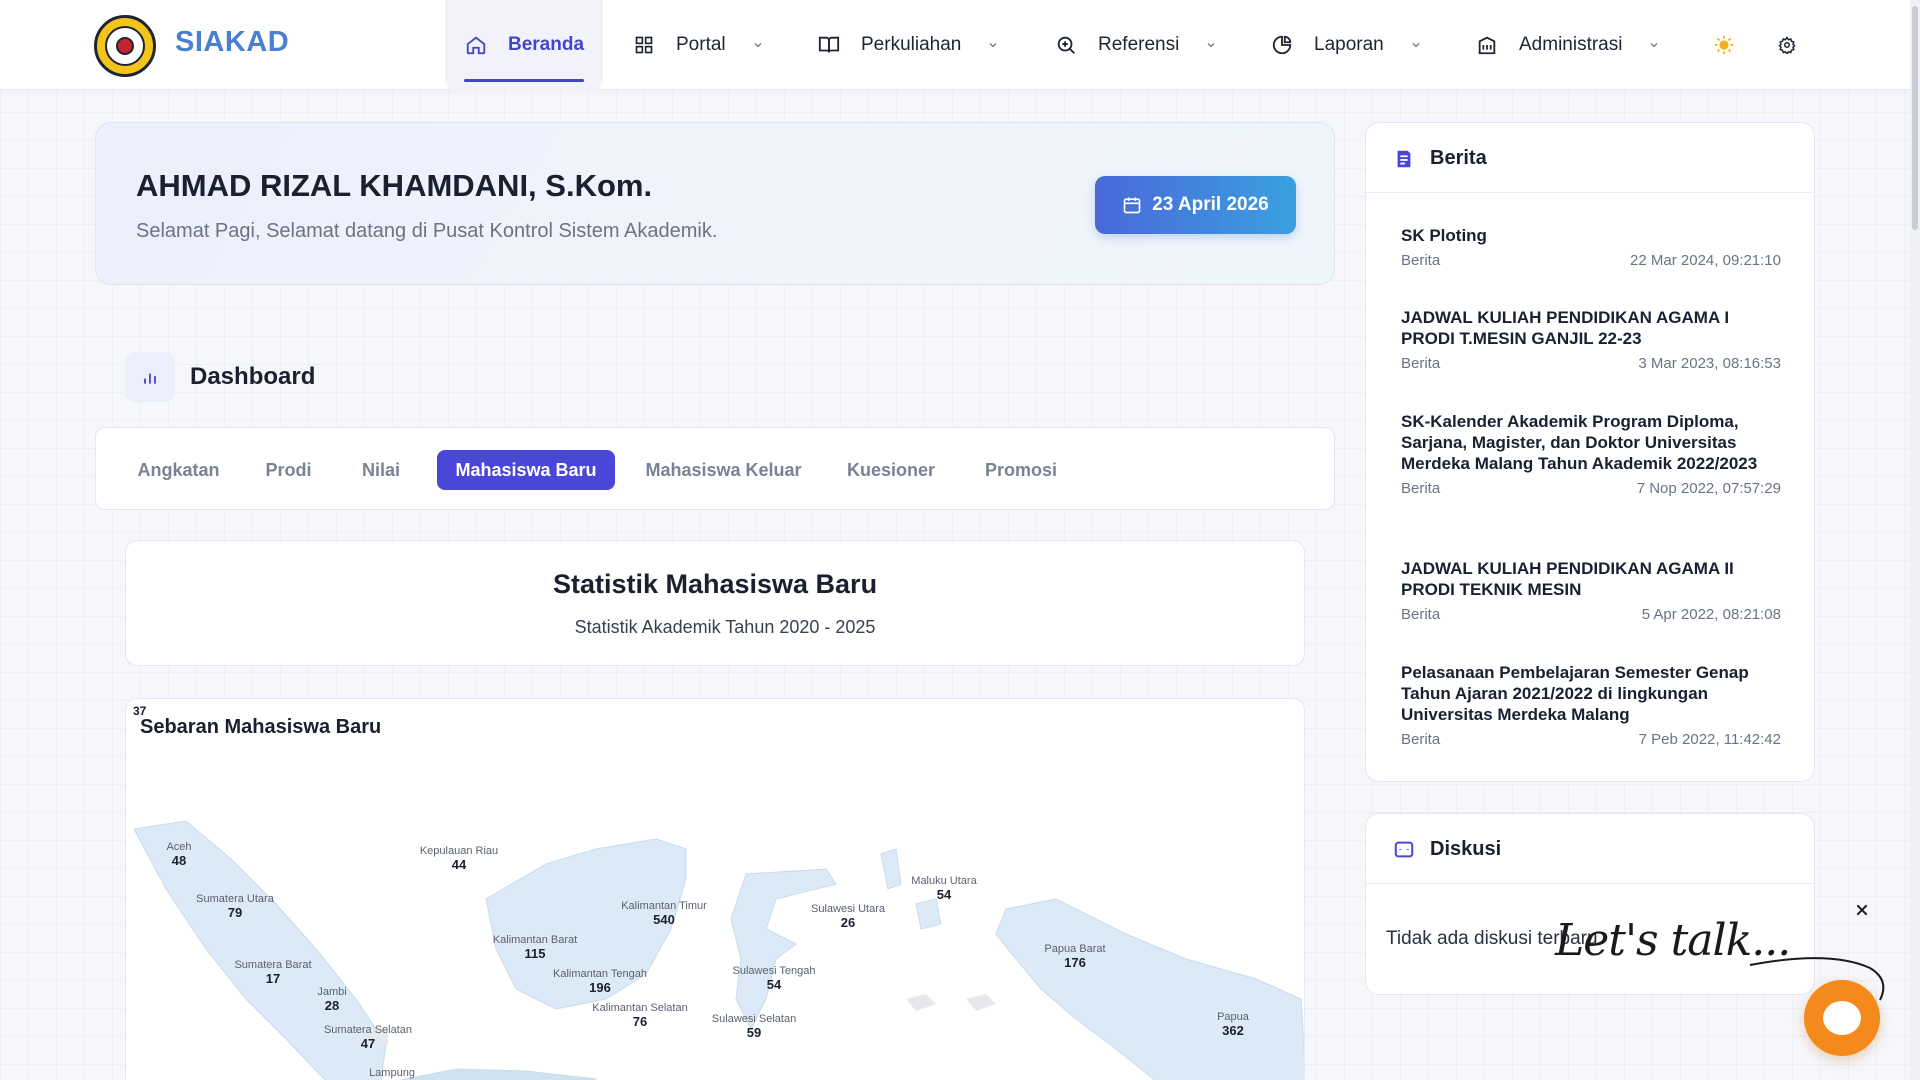 Image resolution: width=1920 pixels, height=1080 pixels. What do you see at coordinates (1571, 44) in the screenshot?
I see `nav-administrasi-label: Administrasi` at bounding box center [1571, 44].